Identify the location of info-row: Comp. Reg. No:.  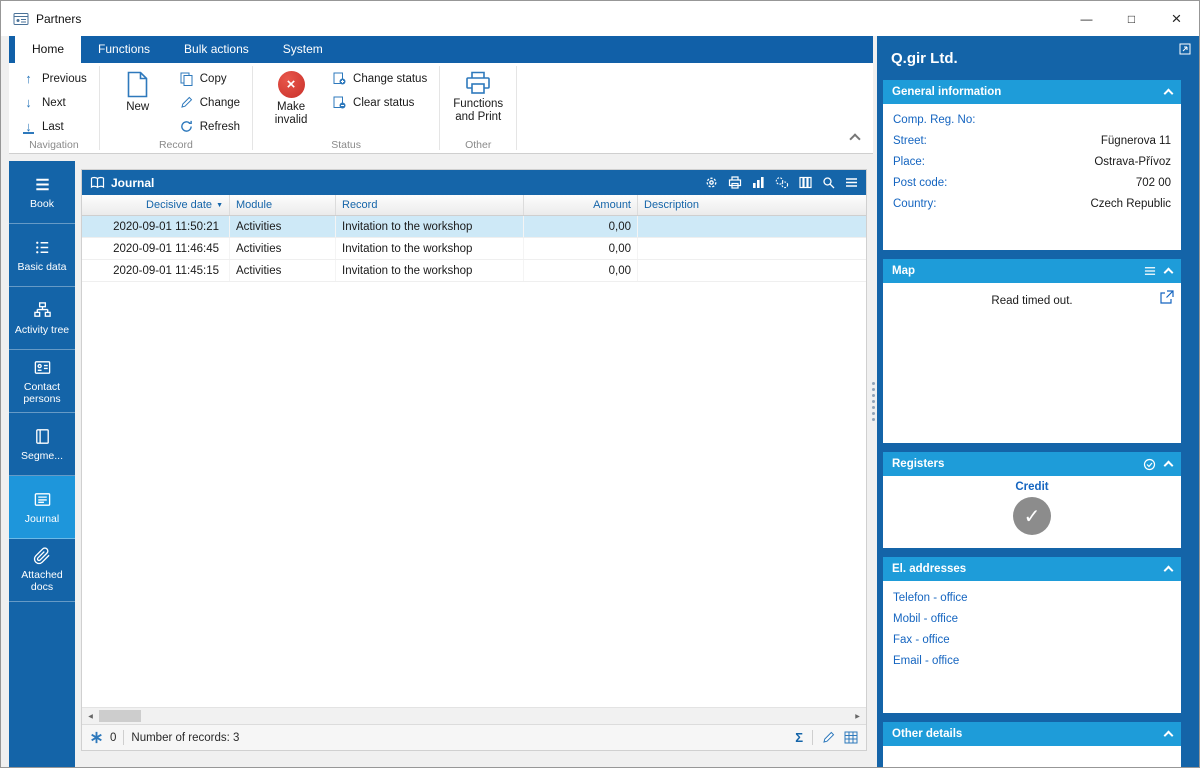
(1032, 119).